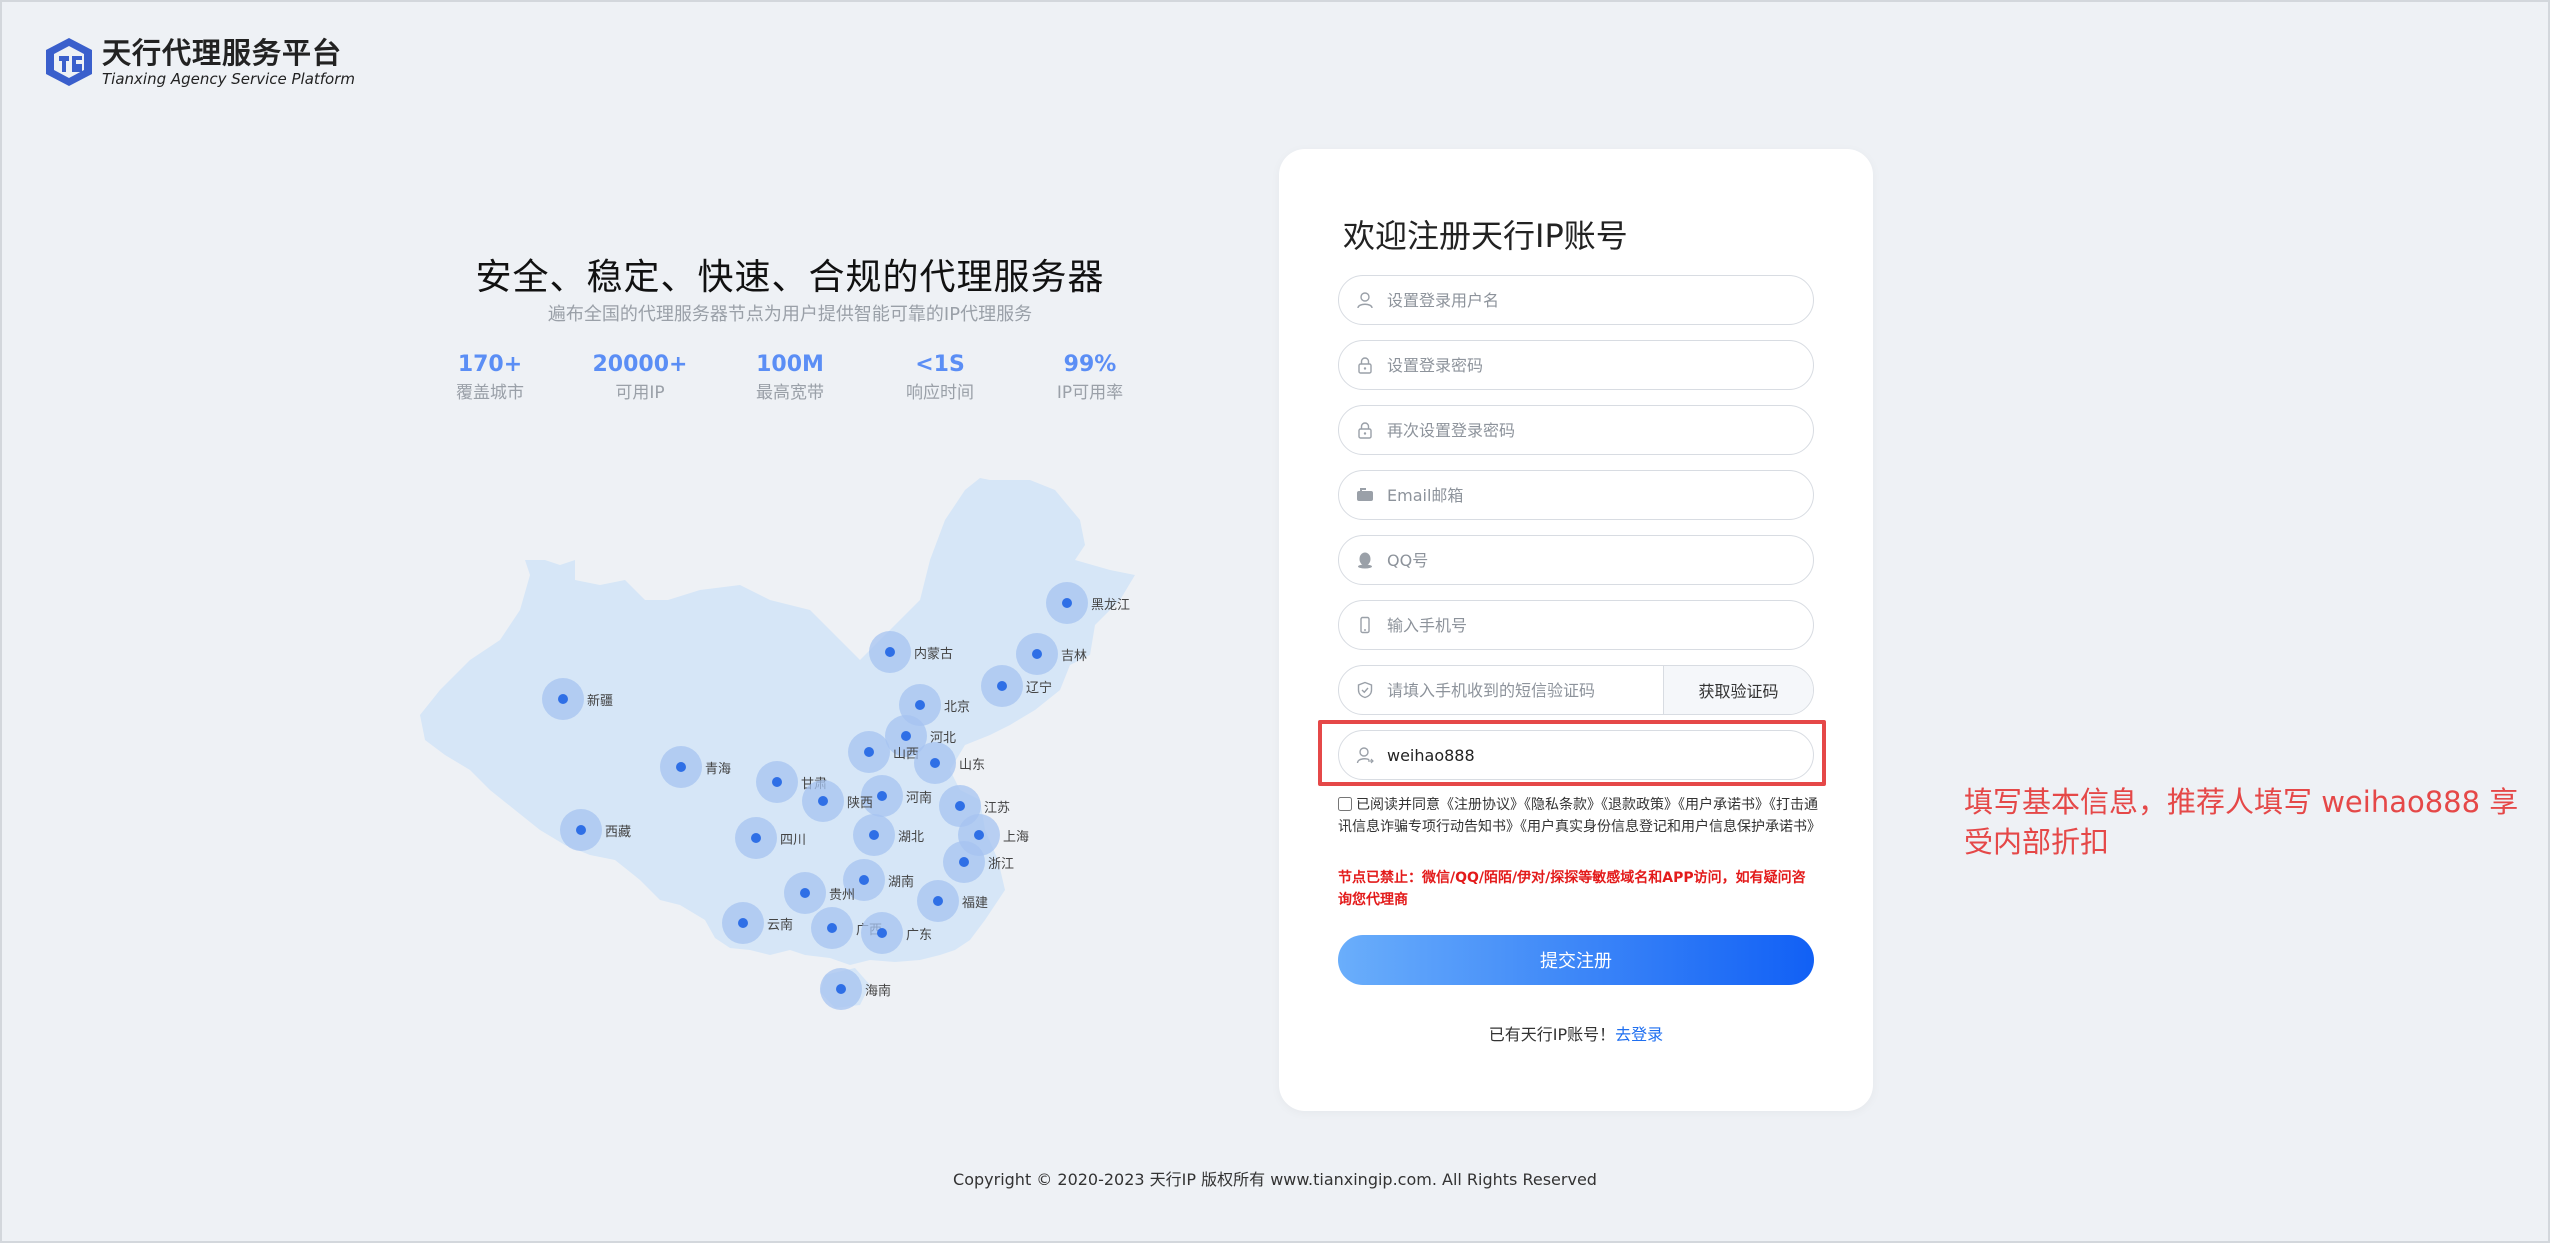 The height and width of the screenshot is (1243, 2550). What do you see at coordinates (790, 314) in the screenshot?
I see `hero-subtitle: 遍布全国的代理服务器节点为用户提供智能可靠的IP代理服务` at bounding box center [790, 314].